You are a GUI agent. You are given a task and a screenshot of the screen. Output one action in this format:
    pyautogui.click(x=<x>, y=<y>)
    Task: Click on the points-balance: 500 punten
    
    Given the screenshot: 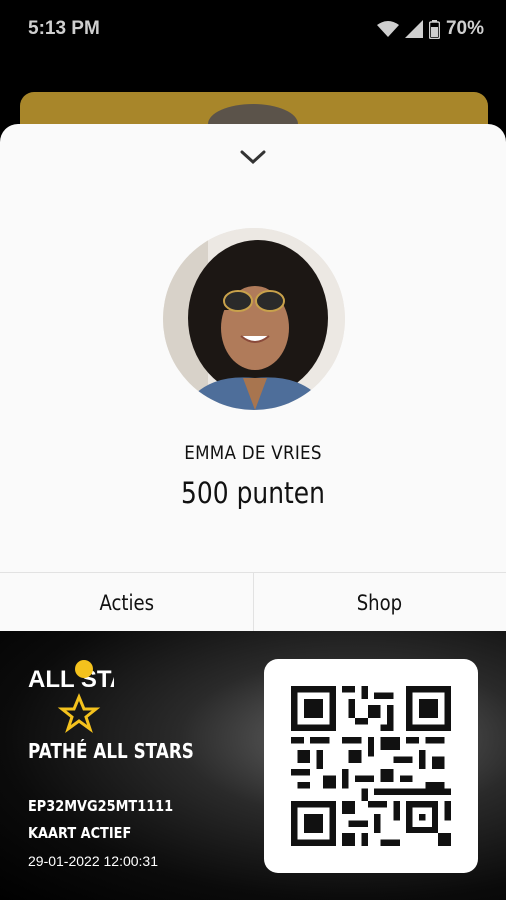 What is the action you would take?
    pyautogui.click(x=253, y=493)
    